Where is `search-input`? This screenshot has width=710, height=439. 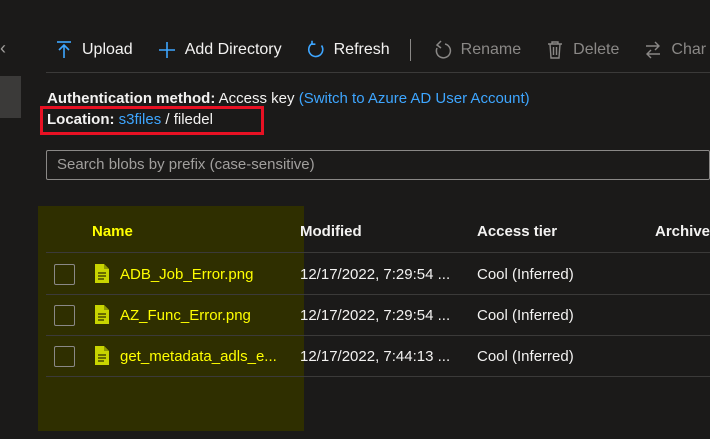 search-input is located at coordinates (357, 164).